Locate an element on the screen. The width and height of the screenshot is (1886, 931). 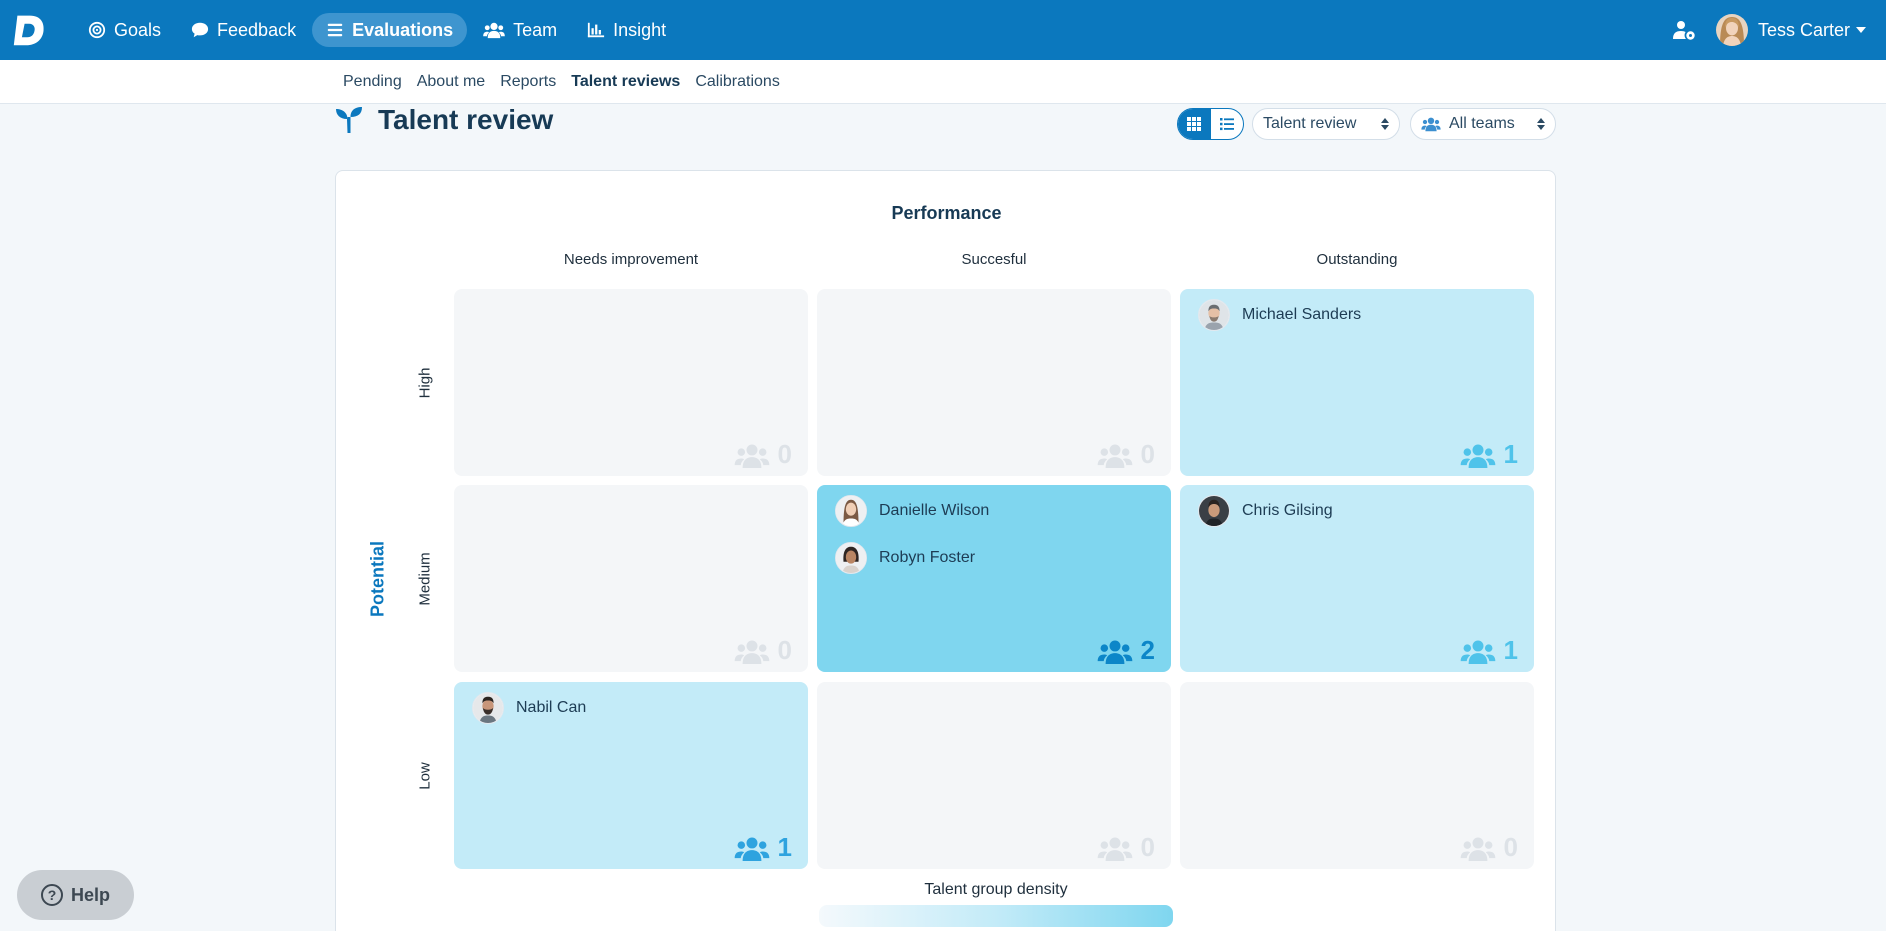
nav-team-label: Team is located at coordinates (535, 29).